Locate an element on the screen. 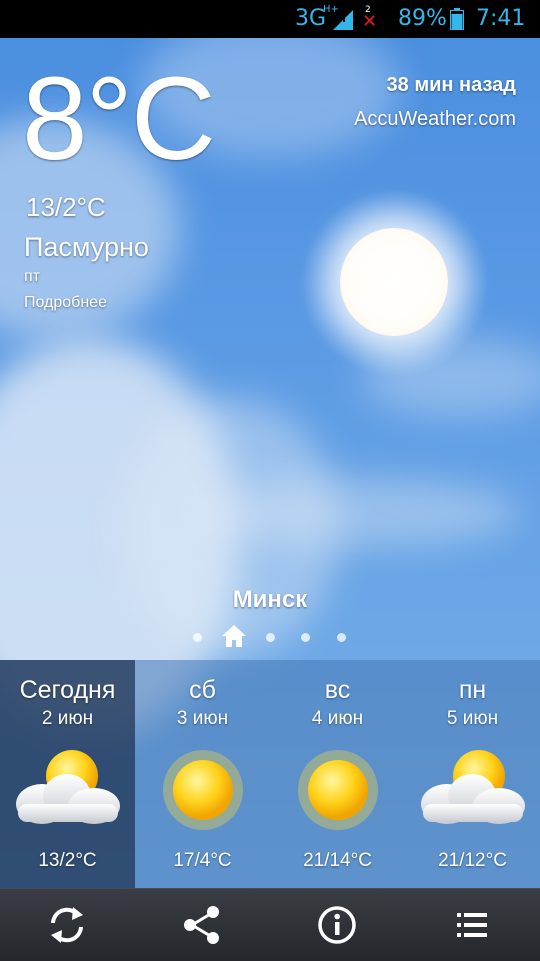  forecast-day-name: Сегодня is located at coordinates (67, 690).